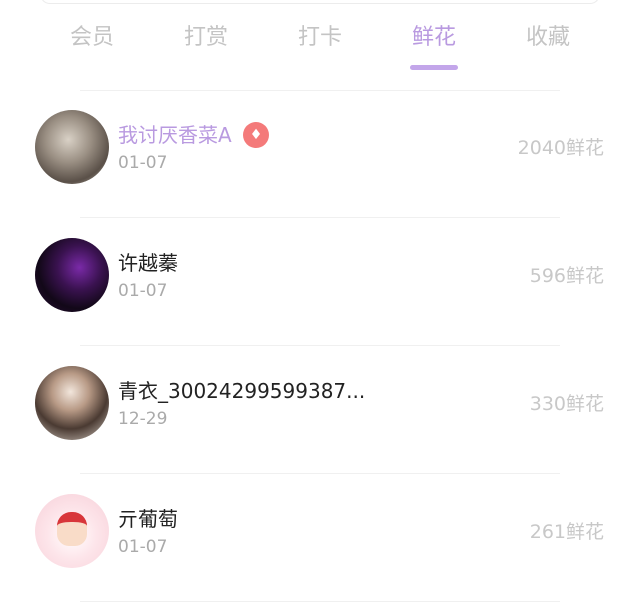  I want to click on tab-member: 会员, so click(92, 44).